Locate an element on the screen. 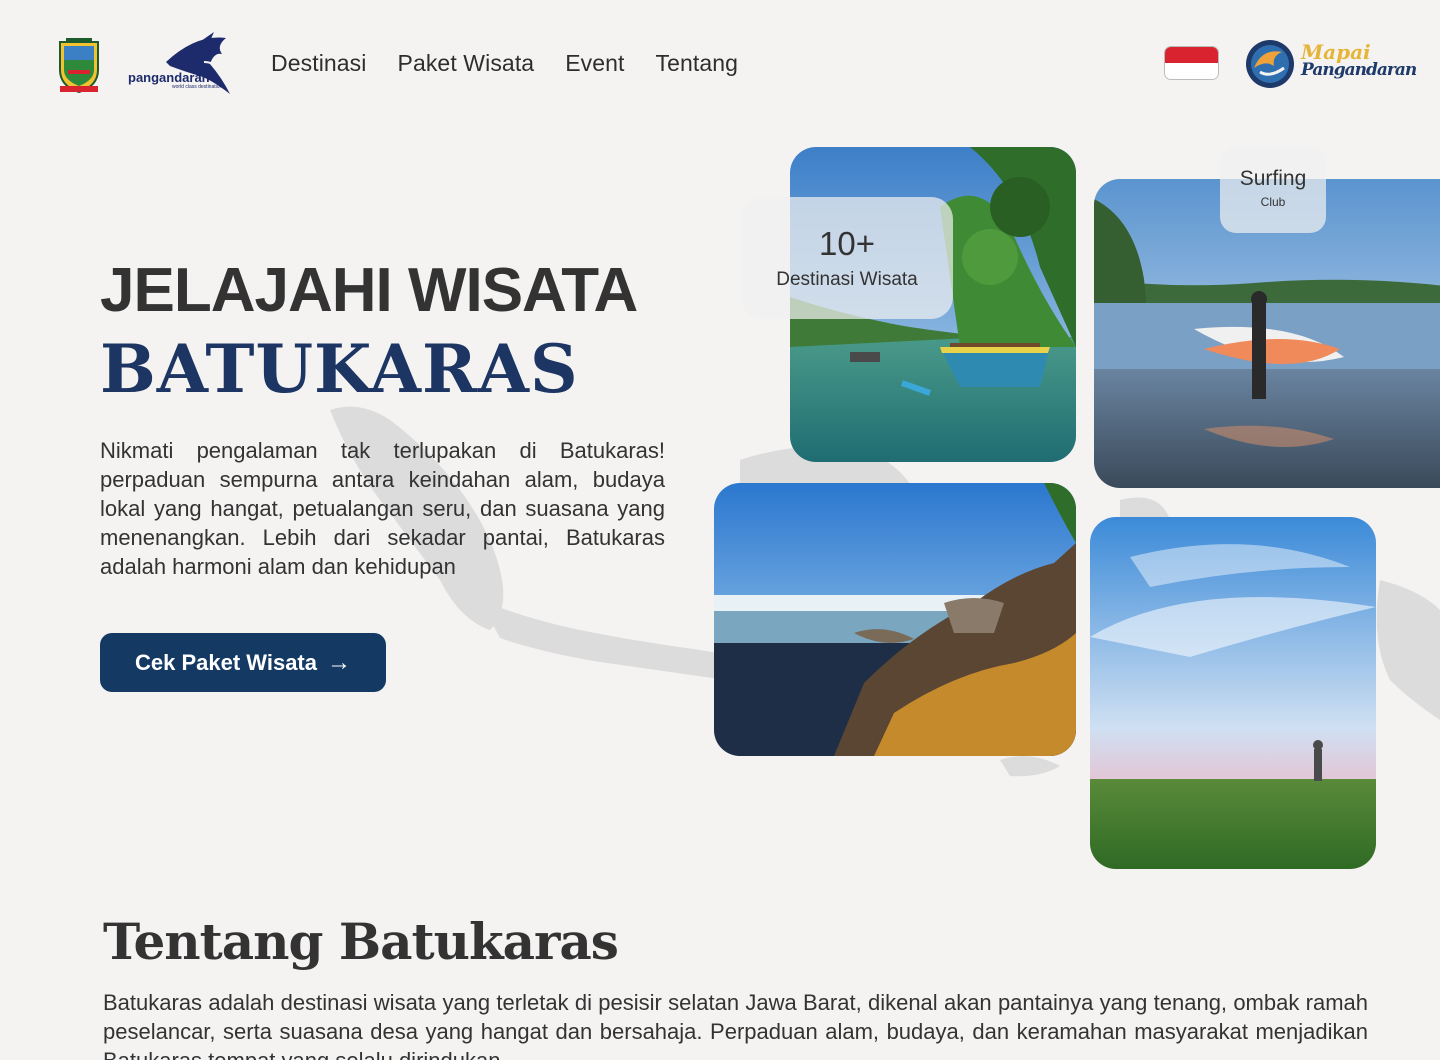  arrow-right-icon: → is located at coordinates (339, 662).